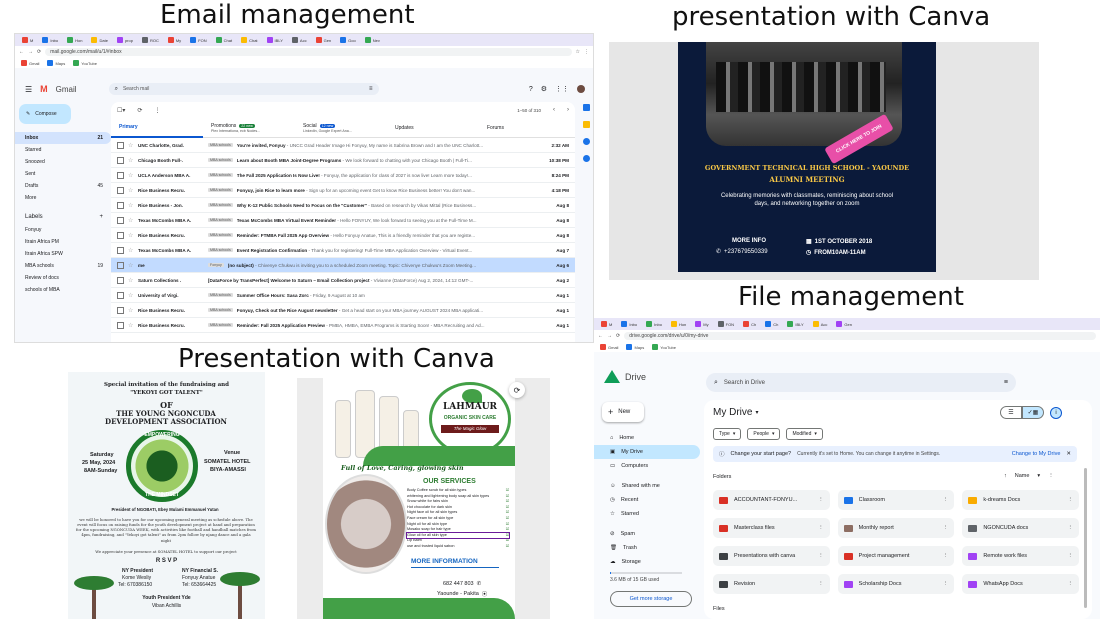 This screenshot has height=619, width=1100. What do you see at coordinates (647, 562) in the screenshot?
I see `drive-nav-item: ☁ Storage` at bounding box center [647, 562].